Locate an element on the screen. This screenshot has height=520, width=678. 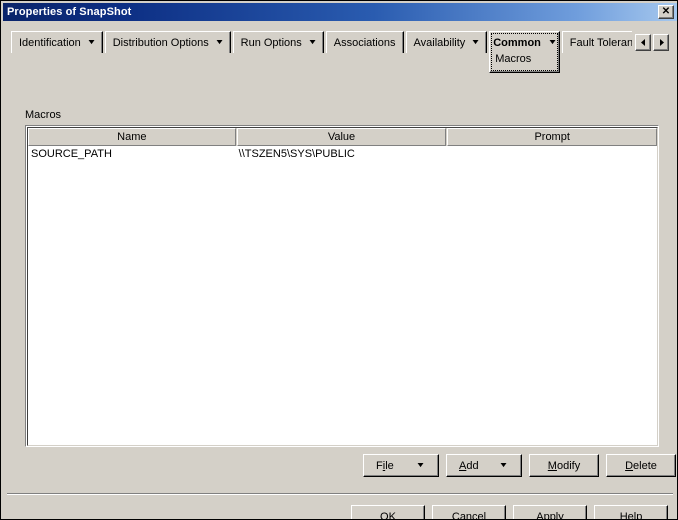
tab-availability: Availability ▼ is located at coordinates (446, 42).